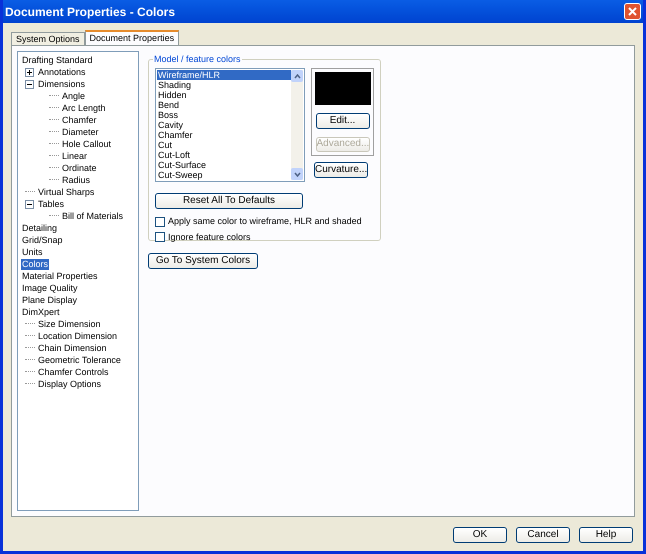  I want to click on close-icon, so click(632, 11).